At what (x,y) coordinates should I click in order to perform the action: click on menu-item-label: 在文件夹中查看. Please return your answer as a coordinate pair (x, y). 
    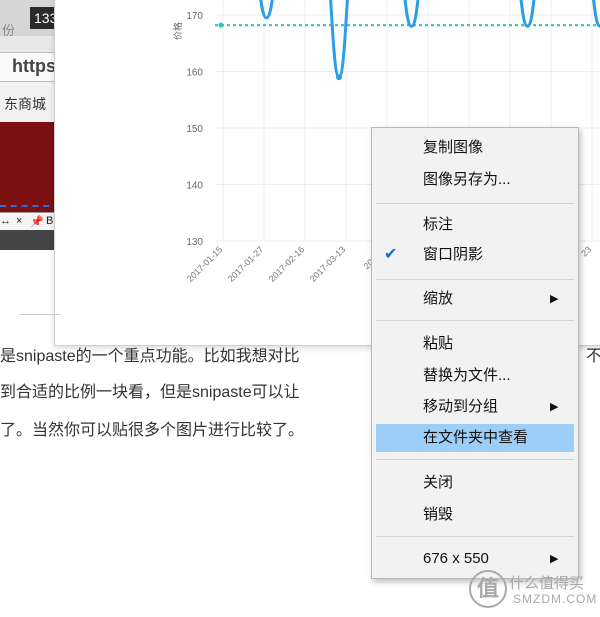
    Looking at the image, I should click on (476, 437).